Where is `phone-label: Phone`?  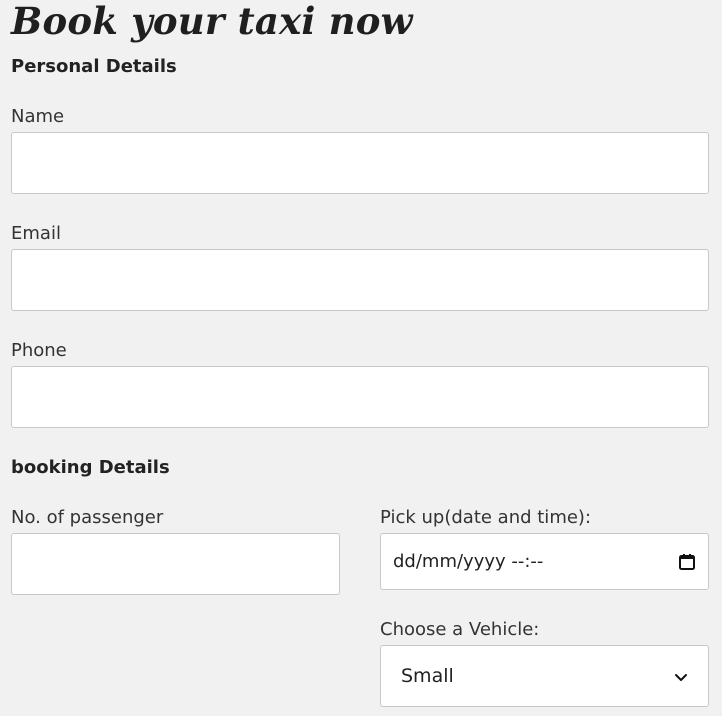 phone-label: Phone is located at coordinates (39, 350).